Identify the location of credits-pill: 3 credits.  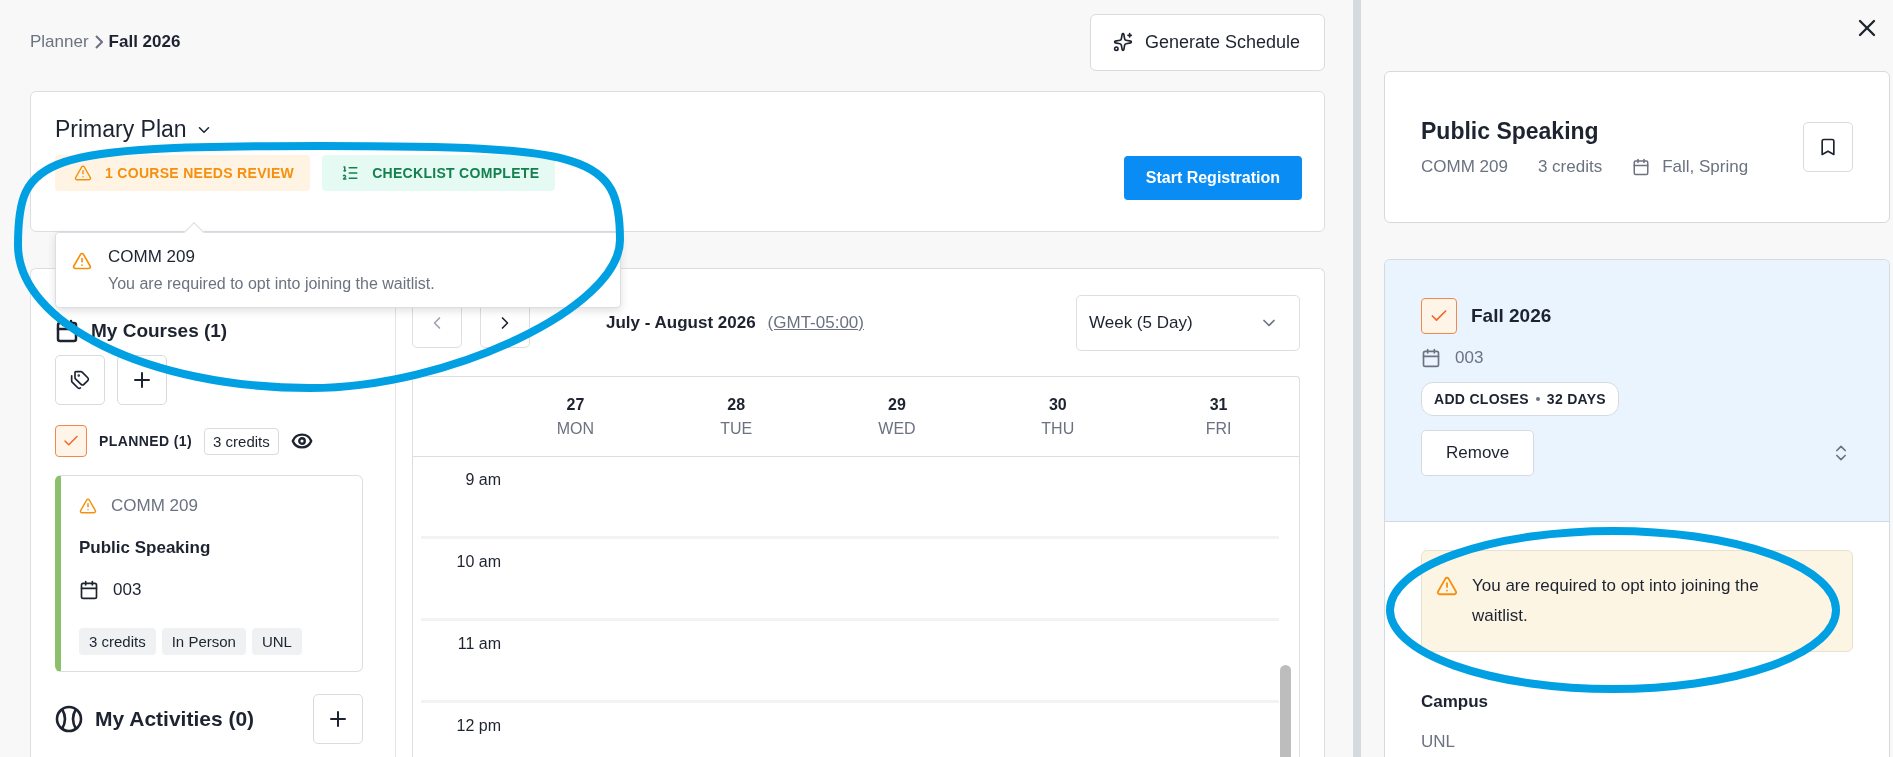
(241, 441).